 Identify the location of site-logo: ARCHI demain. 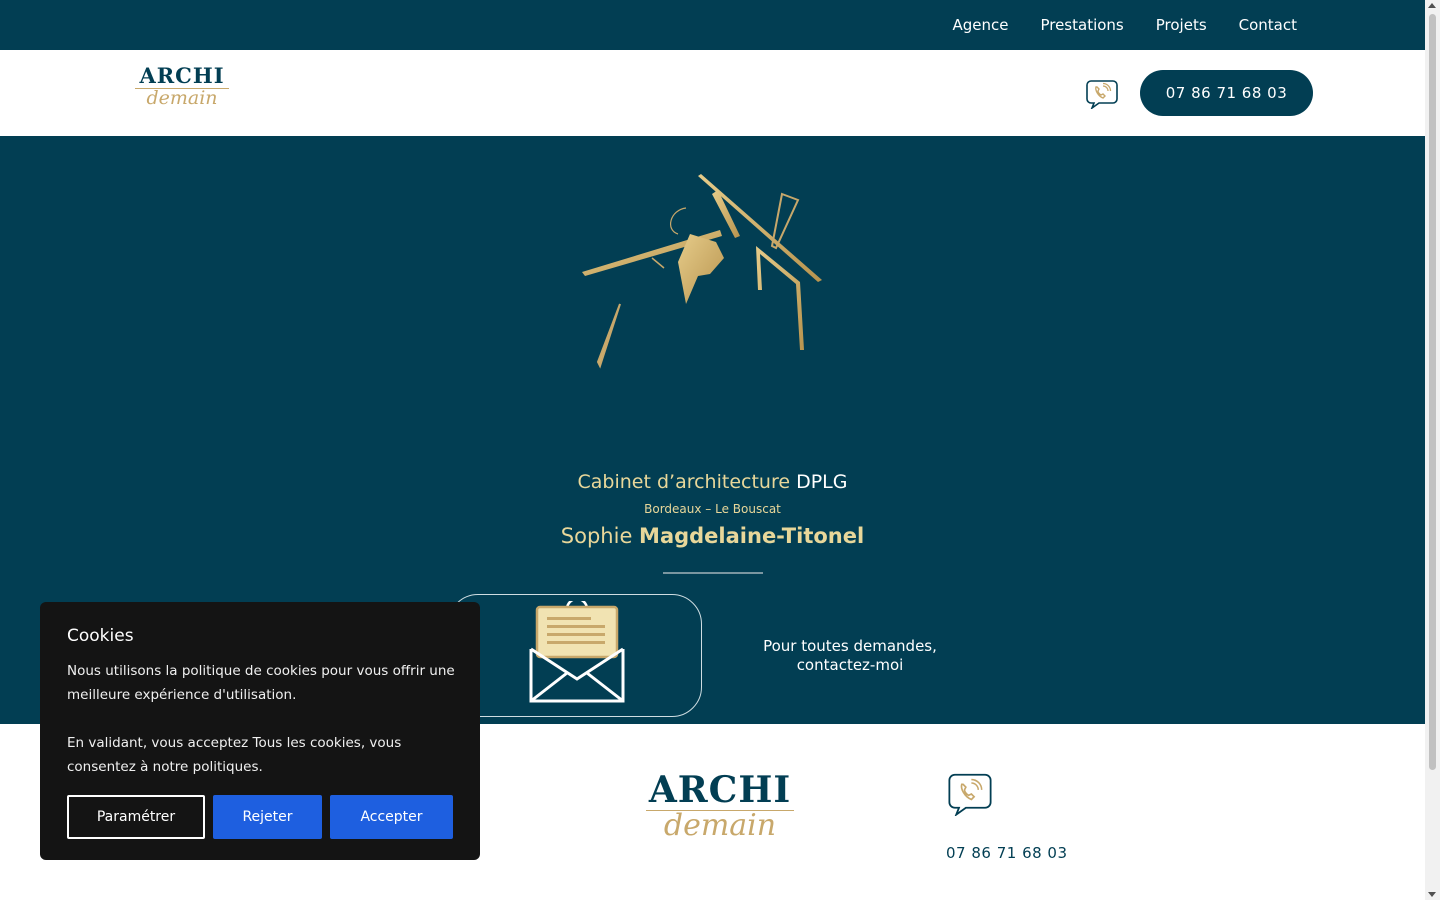
(182, 93).